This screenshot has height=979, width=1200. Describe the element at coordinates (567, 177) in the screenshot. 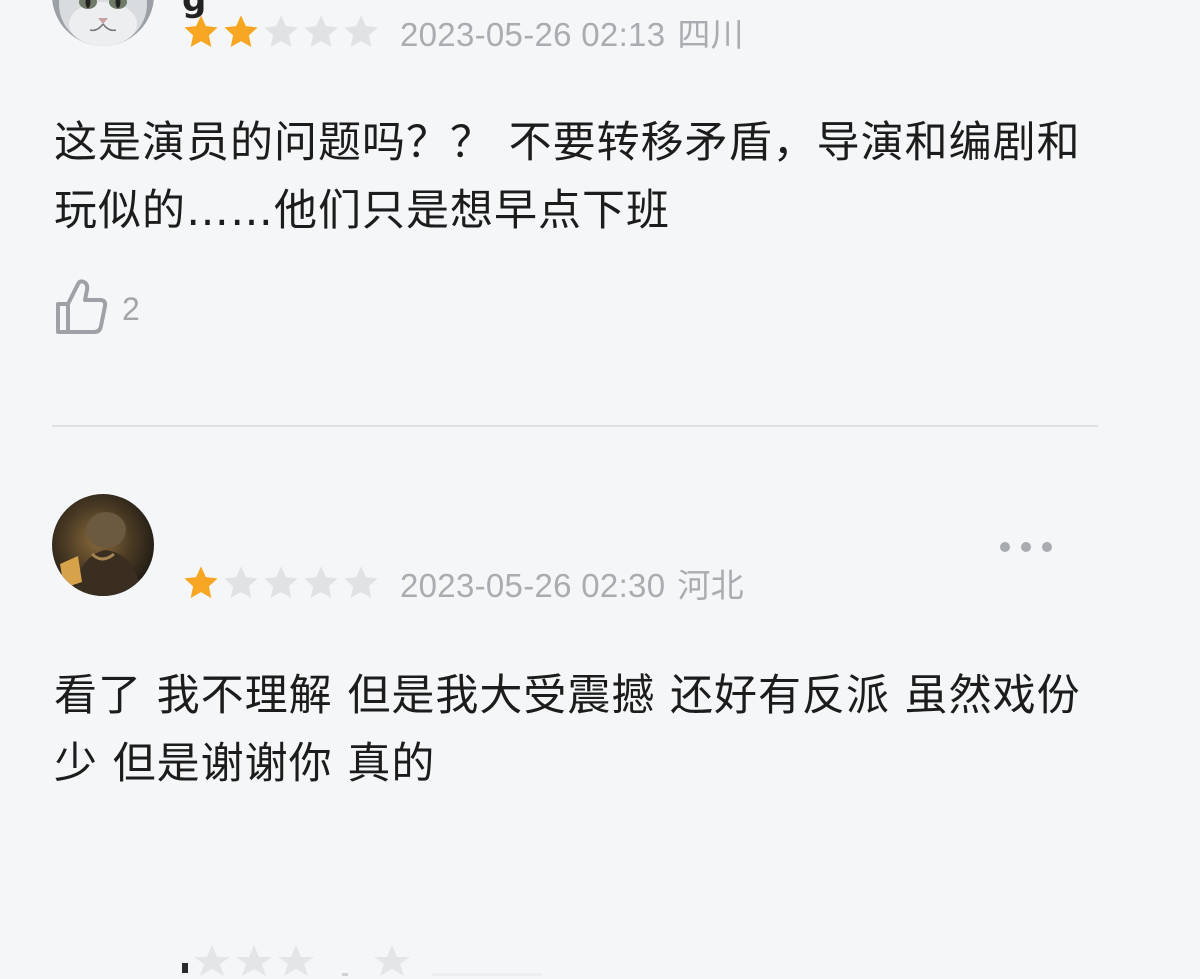

I see `review-content: 这是演员的问题吗？？ 不要转移矛盾，导演和编剧和玩似的……他们只是想早点下班` at that location.